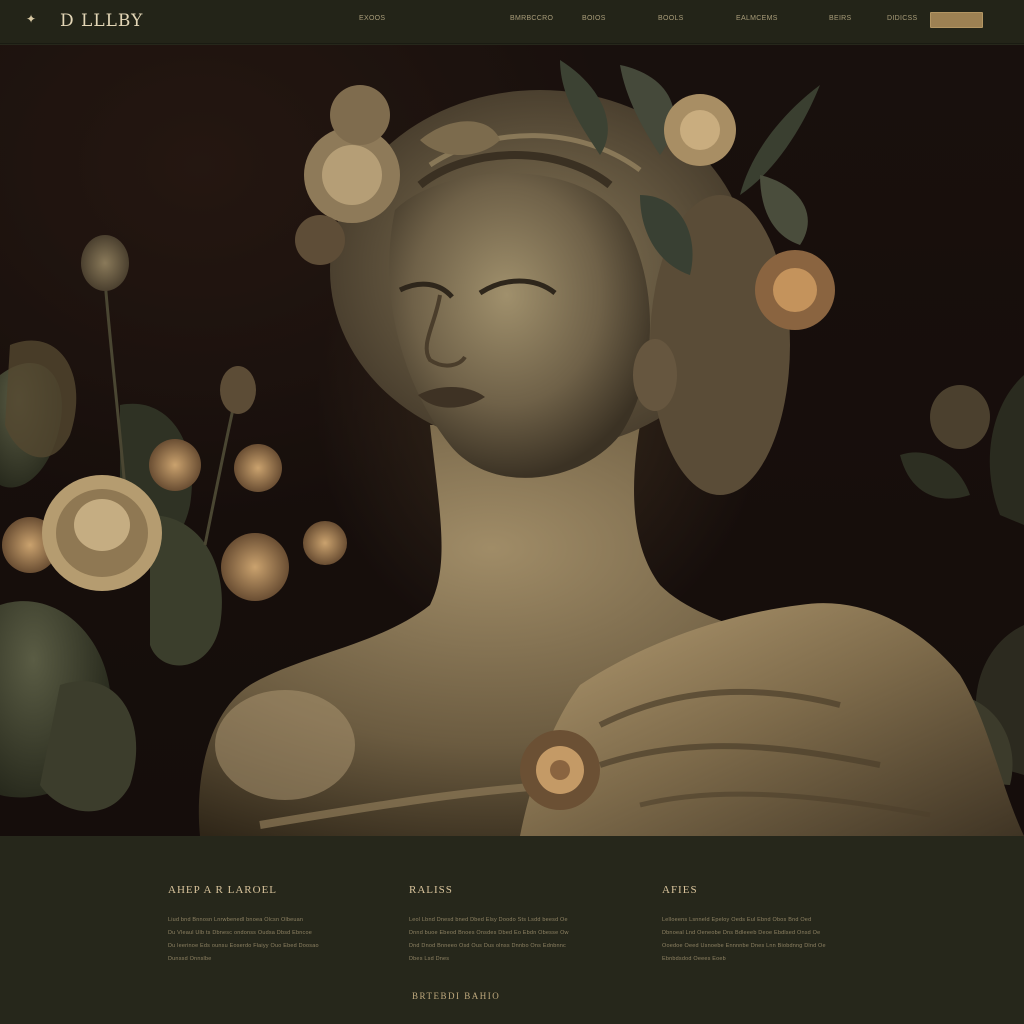 Image resolution: width=1024 pixels, height=1024 pixels. I want to click on column-title: AFIES, so click(680, 890).